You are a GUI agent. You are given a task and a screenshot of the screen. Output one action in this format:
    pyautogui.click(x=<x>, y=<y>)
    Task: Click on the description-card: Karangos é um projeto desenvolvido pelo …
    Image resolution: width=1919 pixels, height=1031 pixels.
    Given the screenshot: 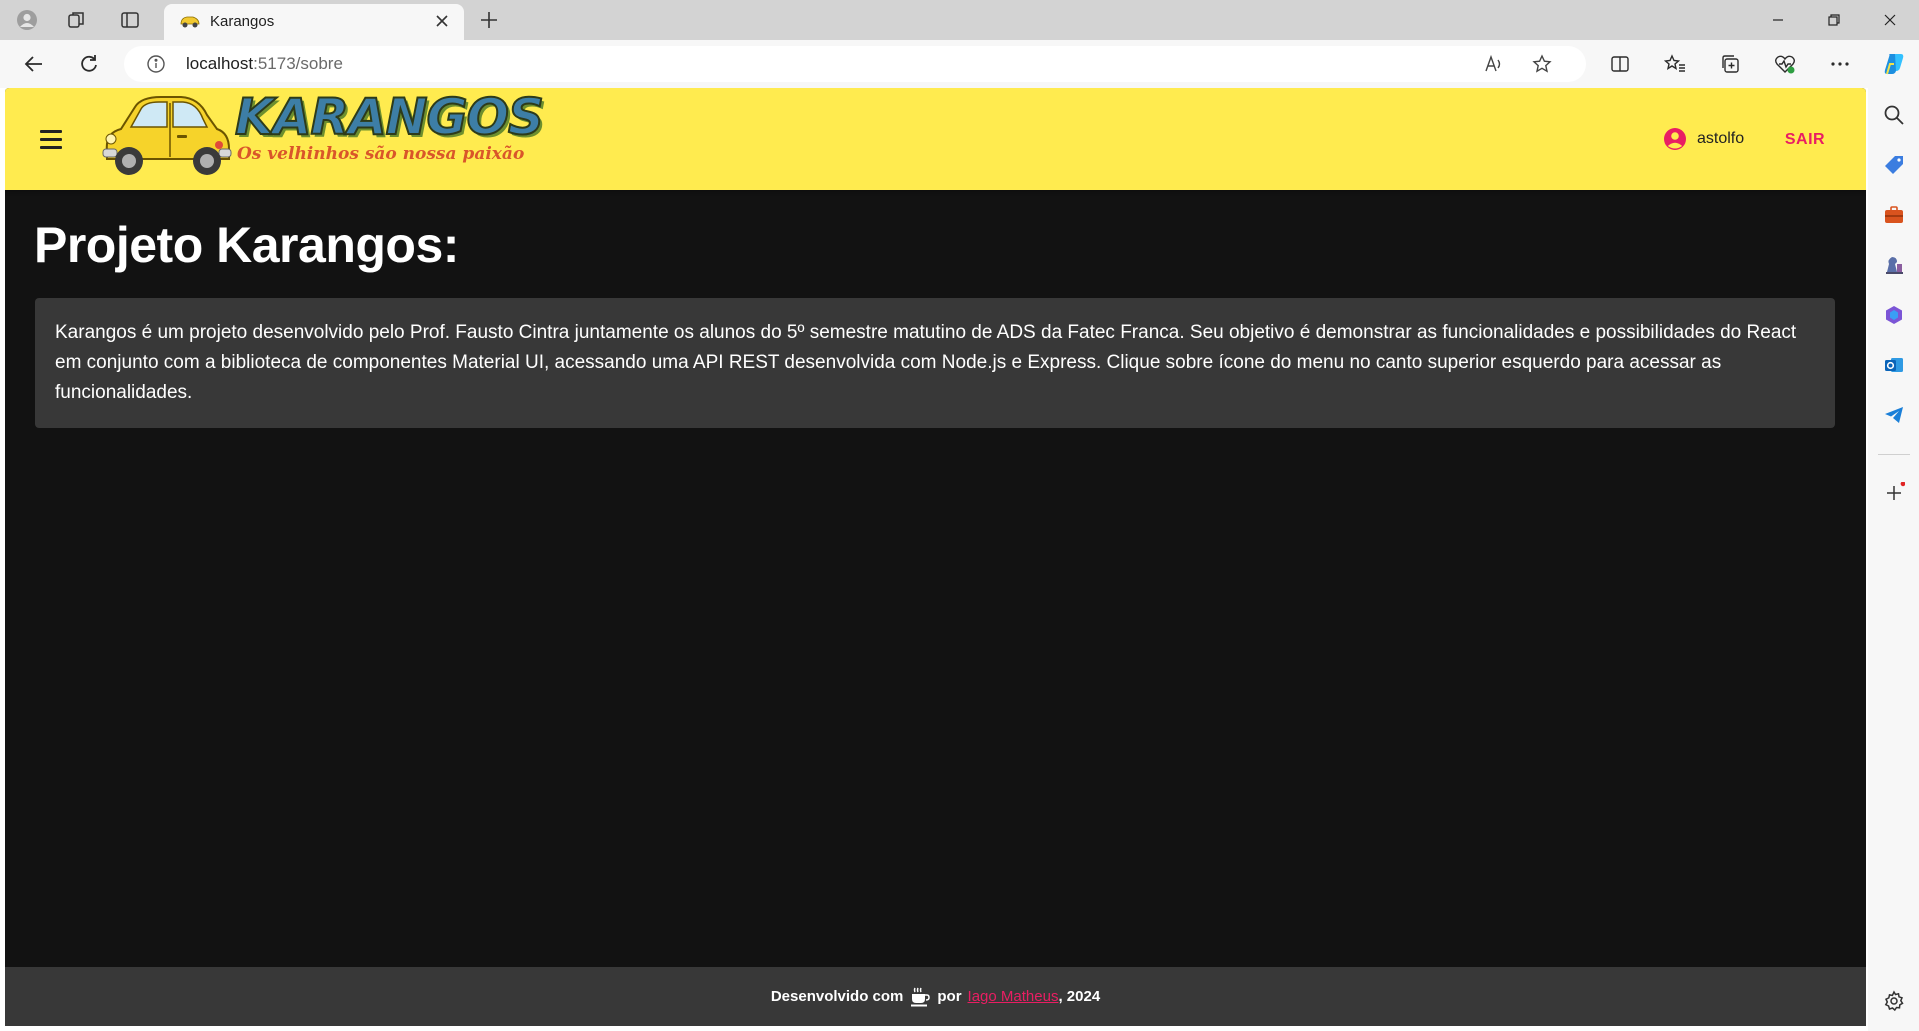 What is the action you would take?
    pyautogui.click(x=935, y=363)
    